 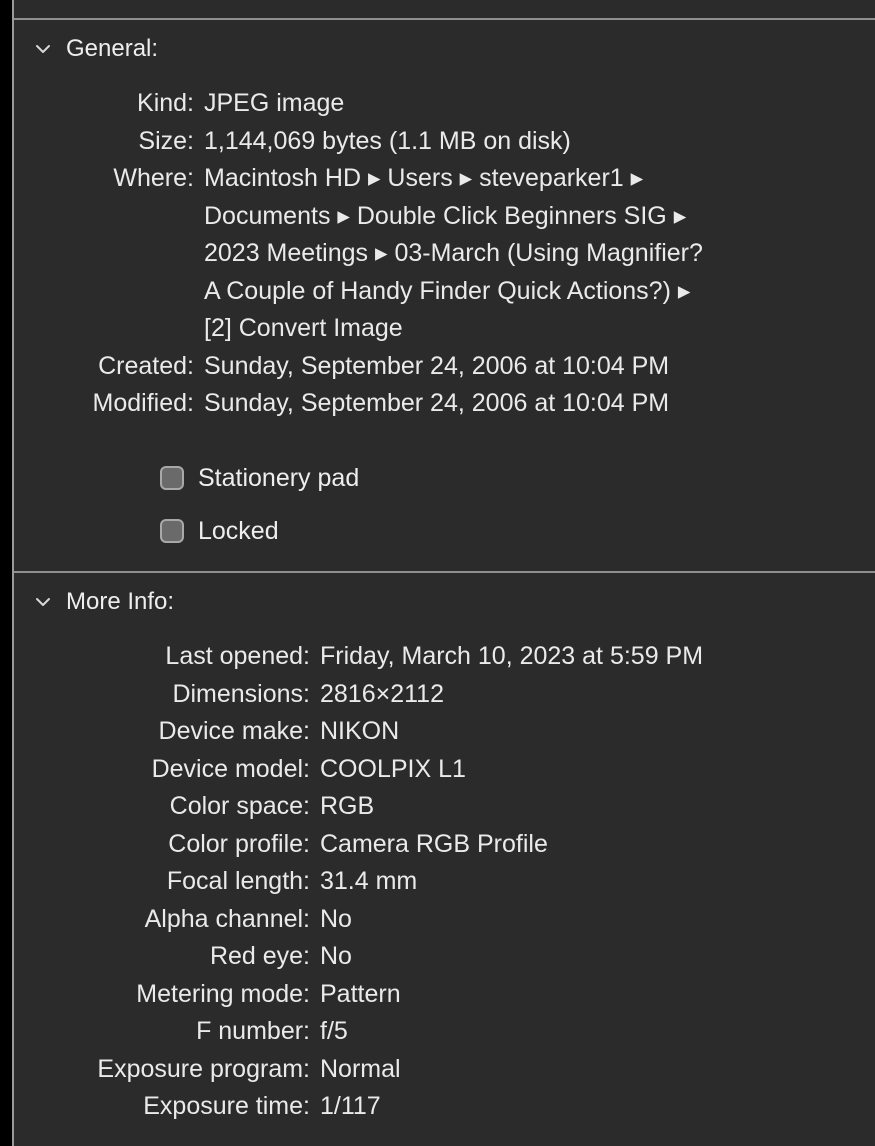 I want to click on locked-label: Locked, so click(x=238, y=530).